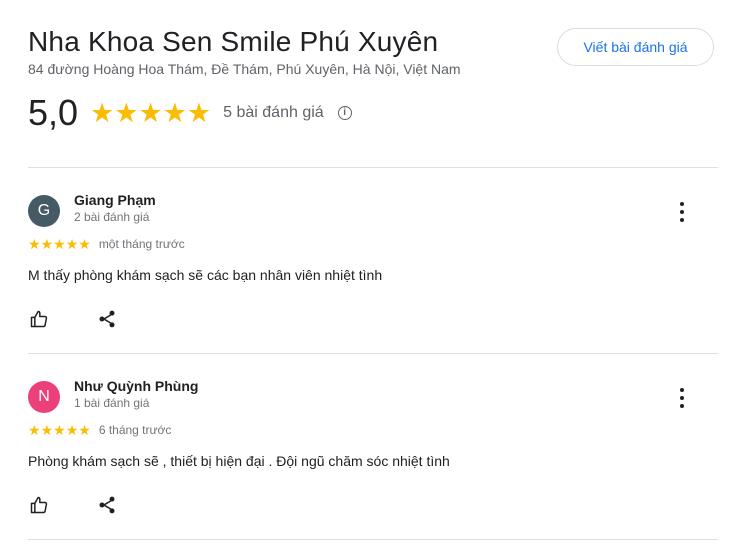  Describe the element at coordinates (373, 113) in the screenshot. I see `rating-summary: 5,0 ★ ★ ★ ★ ★ 5 bài đánh giá i` at that location.